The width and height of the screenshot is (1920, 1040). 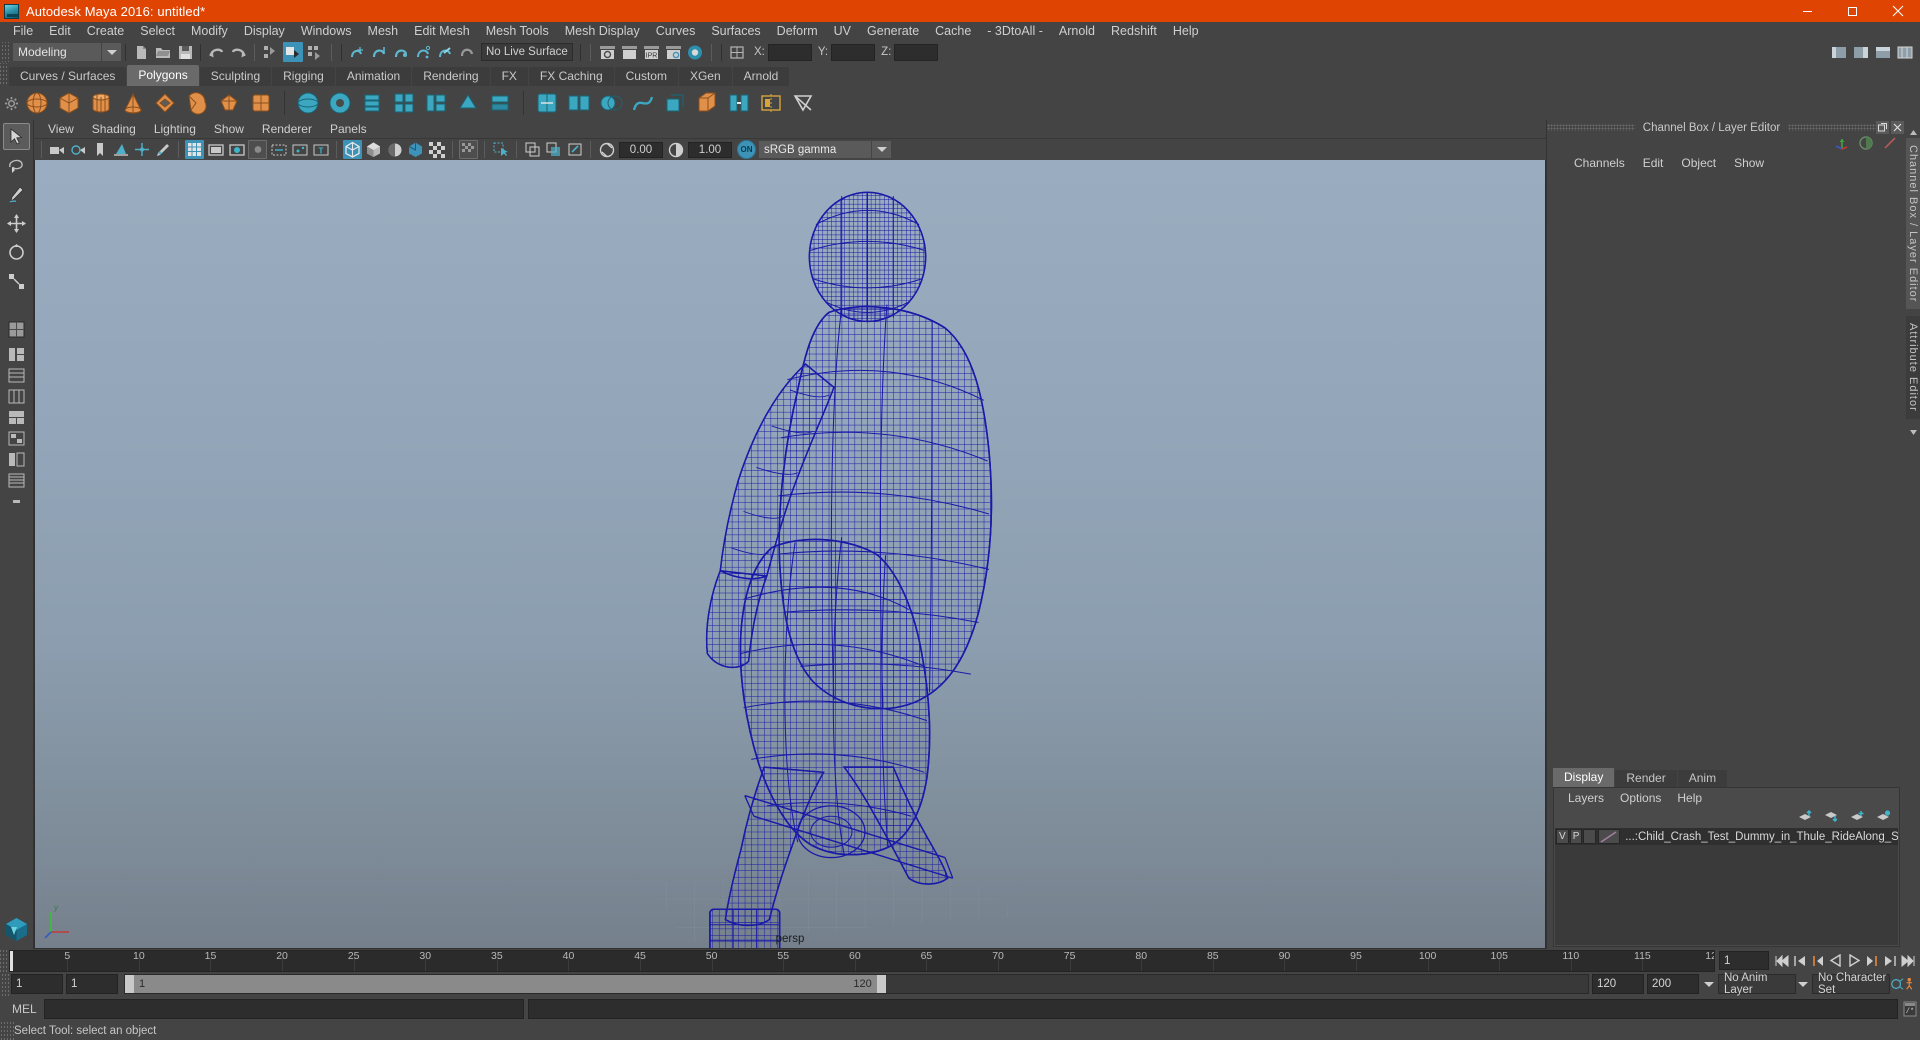 What do you see at coordinates (1757, 984) in the screenshot?
I see `anim-layer-field: No Anim Layer` at bounding box center [1757, 984].